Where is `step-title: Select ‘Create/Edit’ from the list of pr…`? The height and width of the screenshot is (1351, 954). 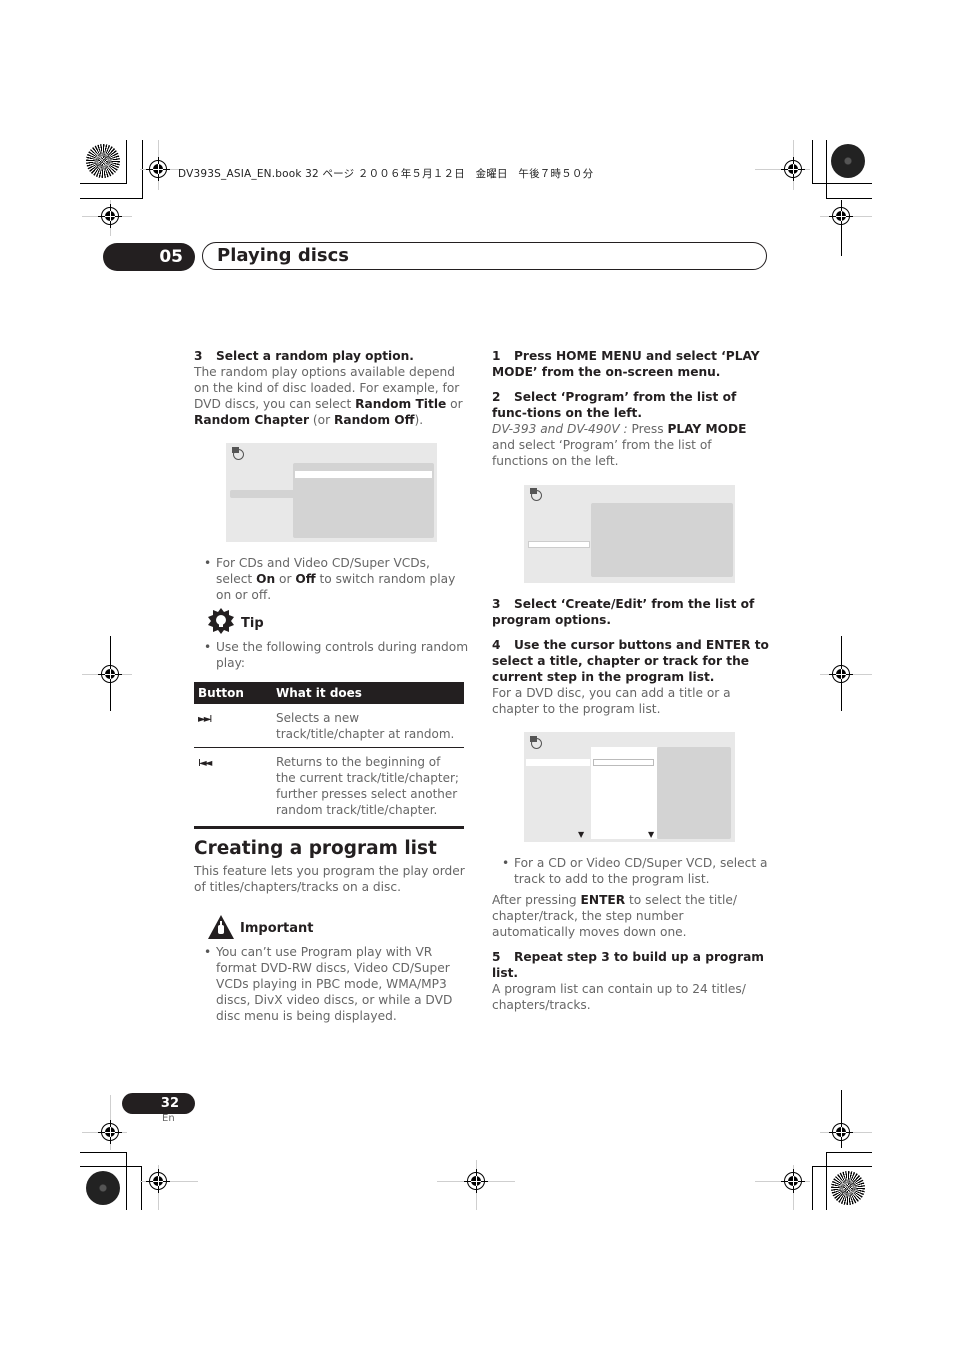 step-title: Select ‘Create/Edit’ from the list of pr… is located at coordinates (623, 612).